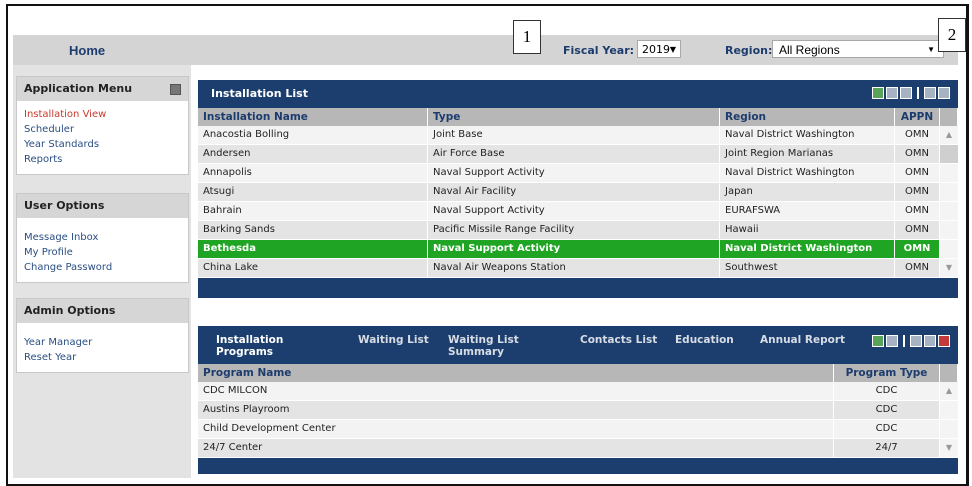 The height and width of the screenshot is (486, 972). Describe the element at coordinates (887, 373) in the screenshot. I see `column-program-type: Program Type` at that location.